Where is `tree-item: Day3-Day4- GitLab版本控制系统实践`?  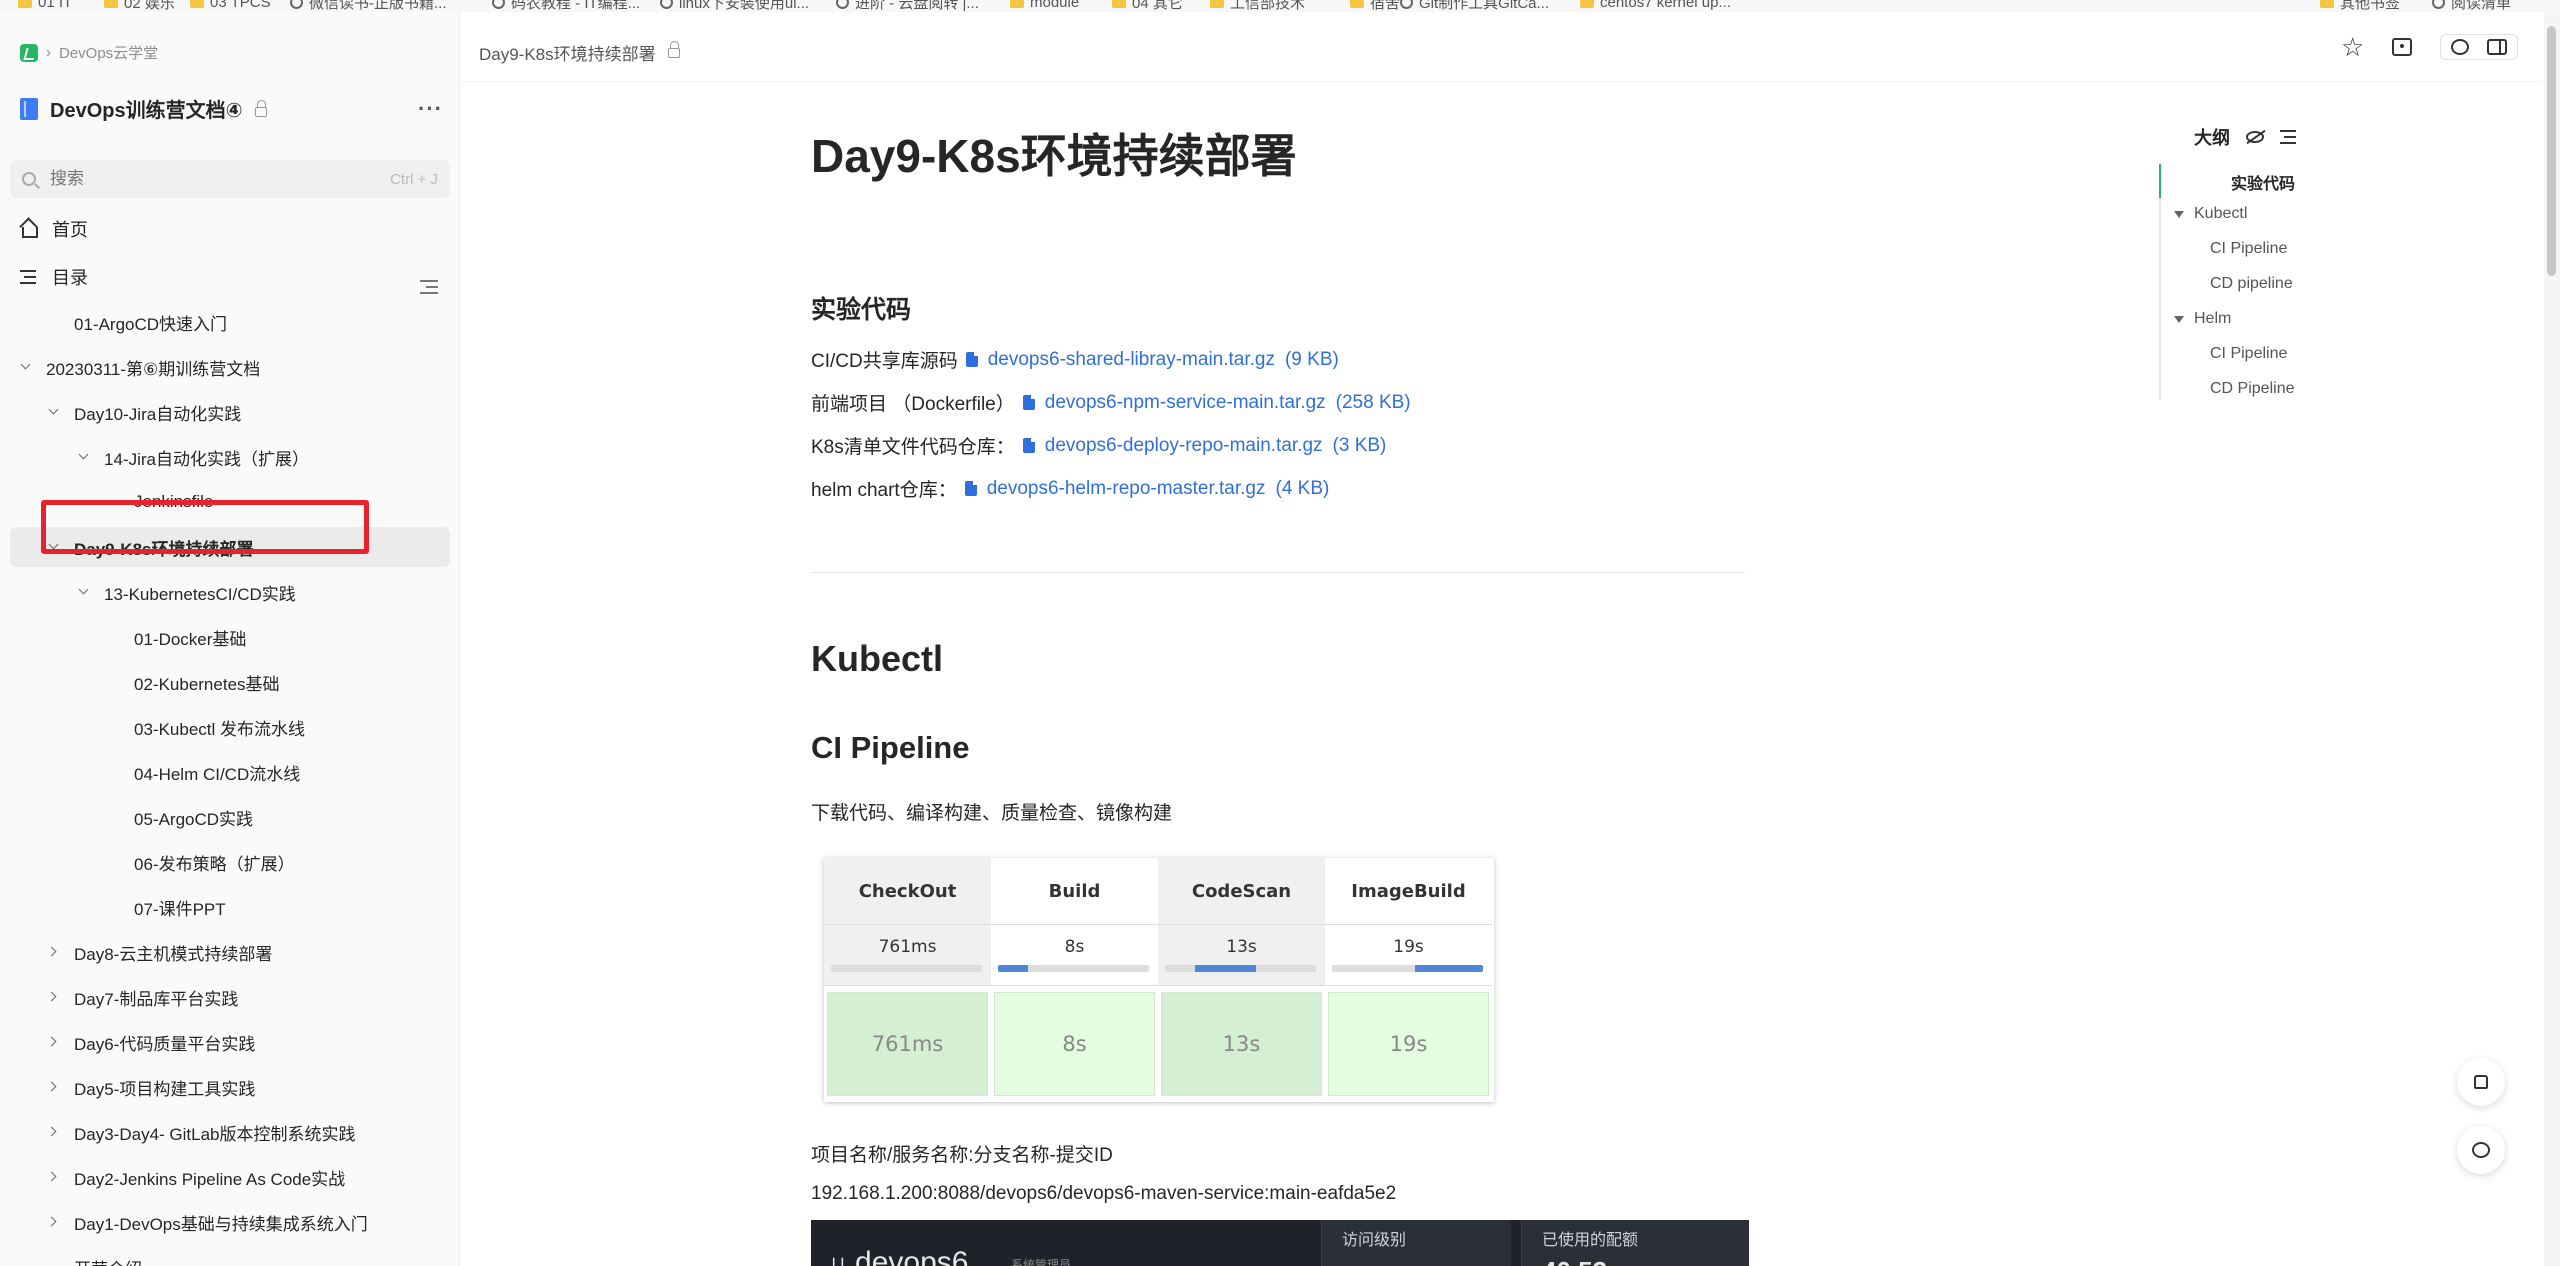 tree-item: Day3-Day4- GitLab版本控制系统实践 is located at coordinates (230, 1132).